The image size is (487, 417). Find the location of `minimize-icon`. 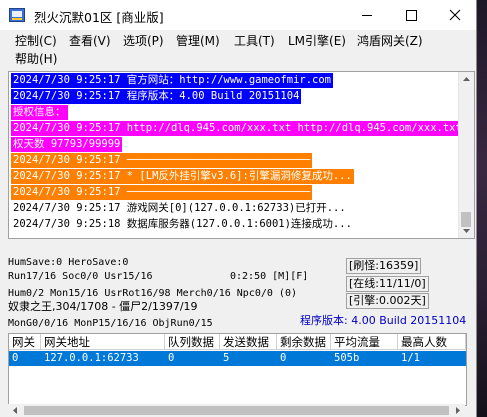

minimize-icon is located at coordinates (367, 15).